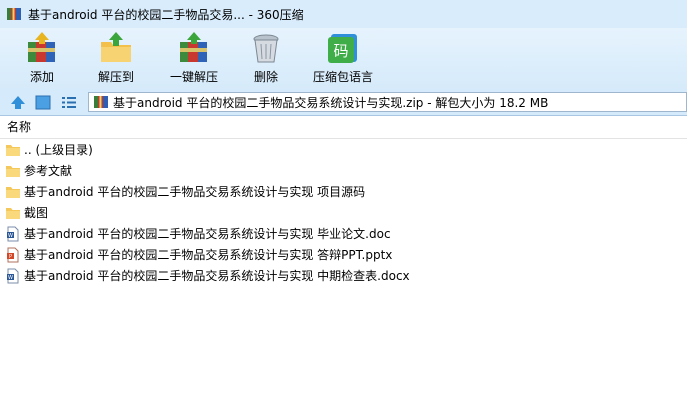 This screenshot has height=407, width=687. What do you see at coordinates (266, 48) in the screenshot?
I see `trash-bin-icon` at bounding box center [266, 48].